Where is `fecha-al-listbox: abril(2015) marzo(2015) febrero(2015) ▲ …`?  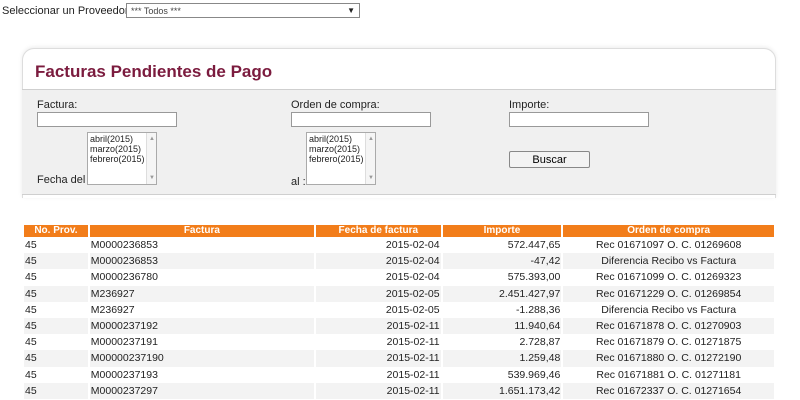
fecha-al-listbox: abril(2015) marzo(2015) febrero(2015) ▲ … is located at coordinates (341, 158).